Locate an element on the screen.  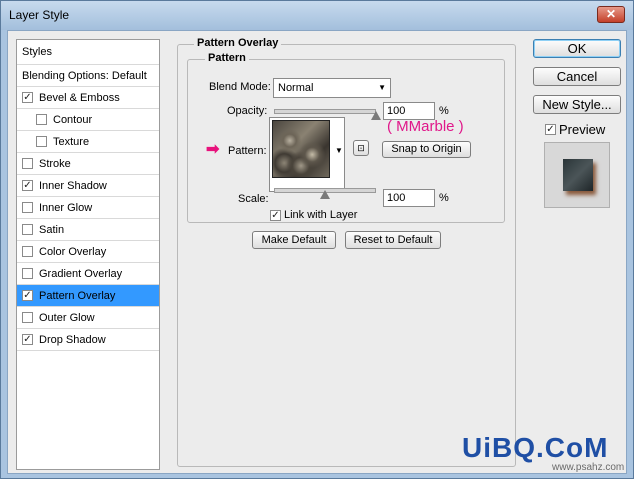
new-preset-button: ⊡ is located at coordinates (361, 148).